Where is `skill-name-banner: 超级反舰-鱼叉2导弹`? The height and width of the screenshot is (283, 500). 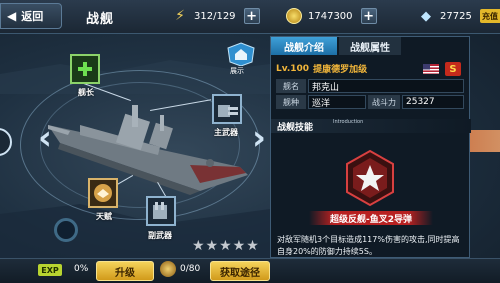
skill-name-banner: 超级反舰-鱼叉2导弹 is located at coordinates (371, 218).